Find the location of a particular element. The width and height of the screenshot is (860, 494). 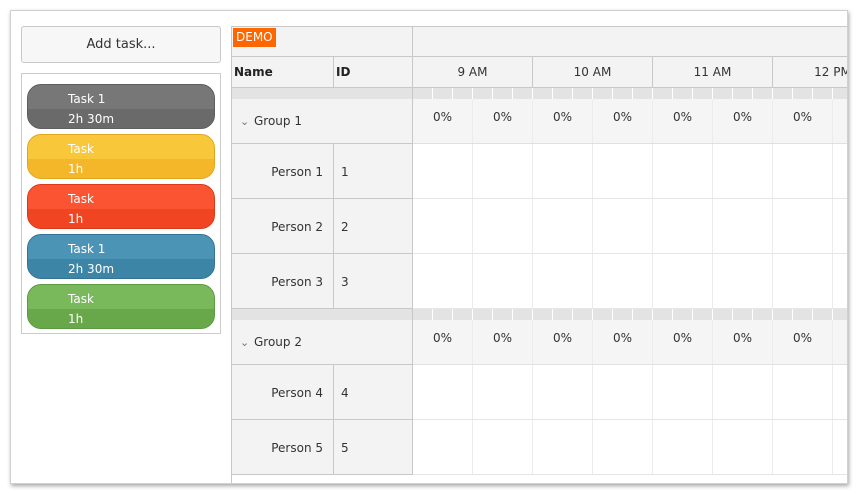

resource-id: 3 is located at coordinates (373, 281).